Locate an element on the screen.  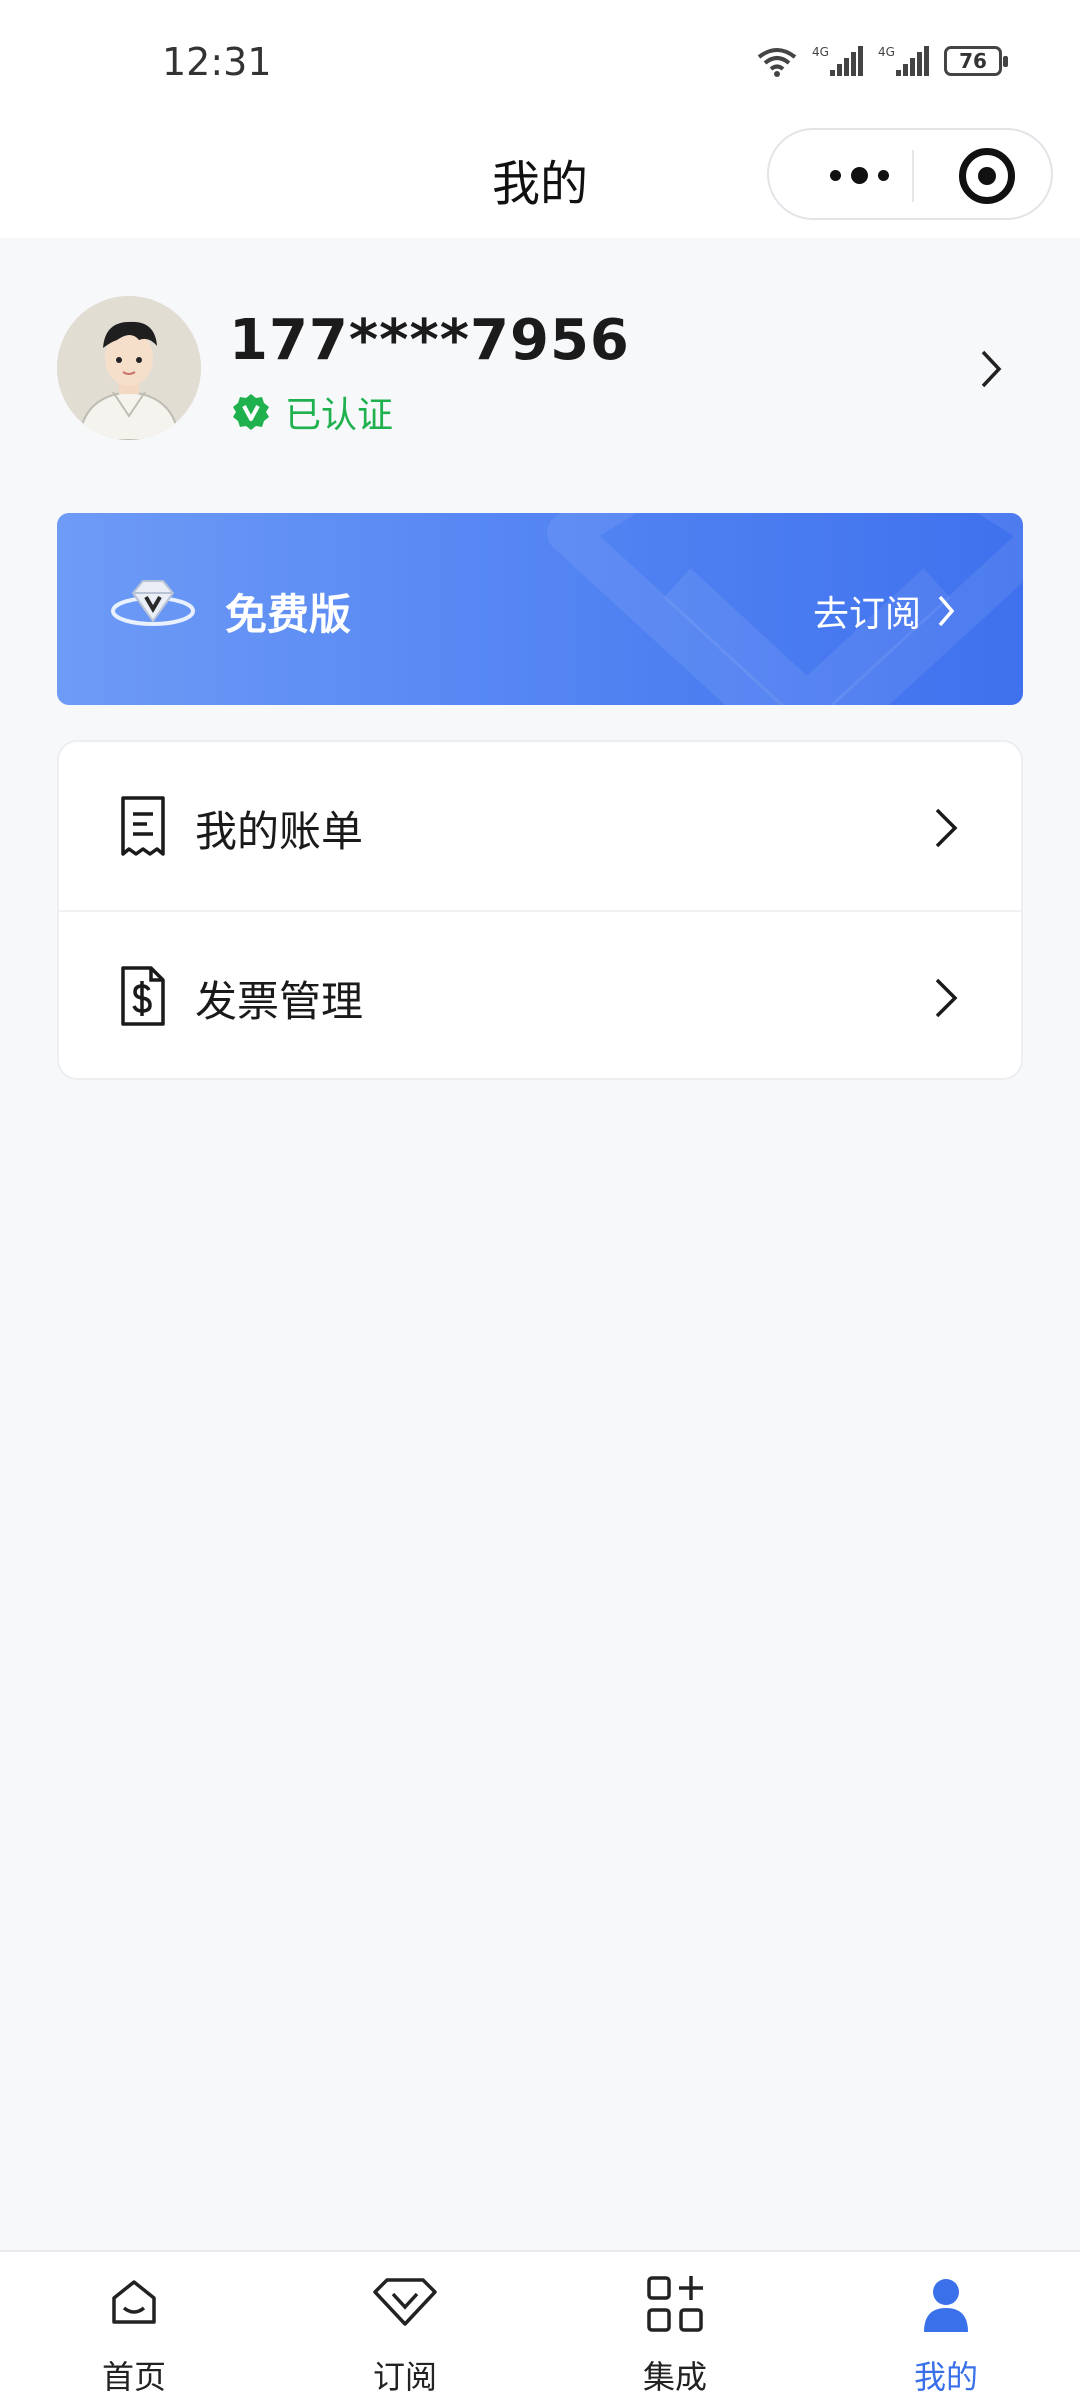
verified-badge-icon is located at coordinates (251, 412).